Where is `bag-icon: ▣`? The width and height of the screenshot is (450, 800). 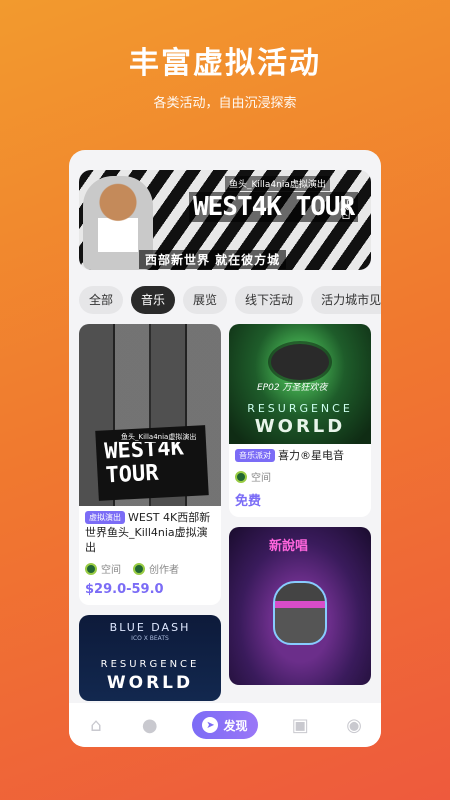 bag-icon: ▣ is located at coordinates (300, 725).